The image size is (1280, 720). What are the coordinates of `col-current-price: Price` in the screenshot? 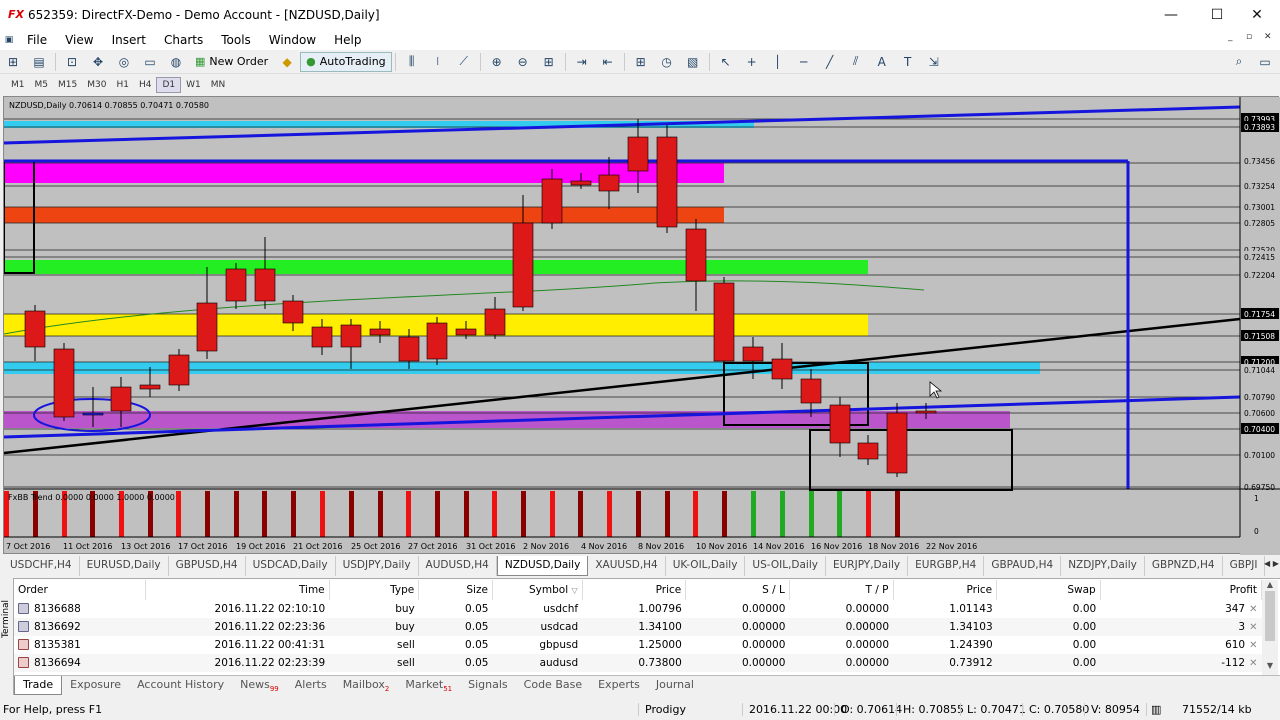 It's located at (945, 590).